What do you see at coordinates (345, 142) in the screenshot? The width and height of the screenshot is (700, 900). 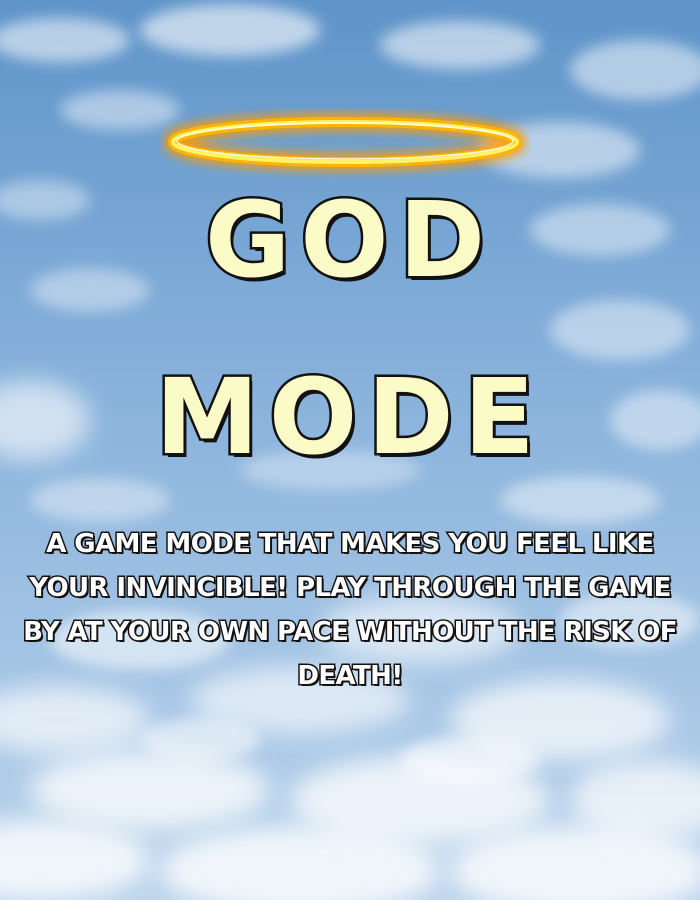 I see `halo-icon` at bounding box center [345, 142].